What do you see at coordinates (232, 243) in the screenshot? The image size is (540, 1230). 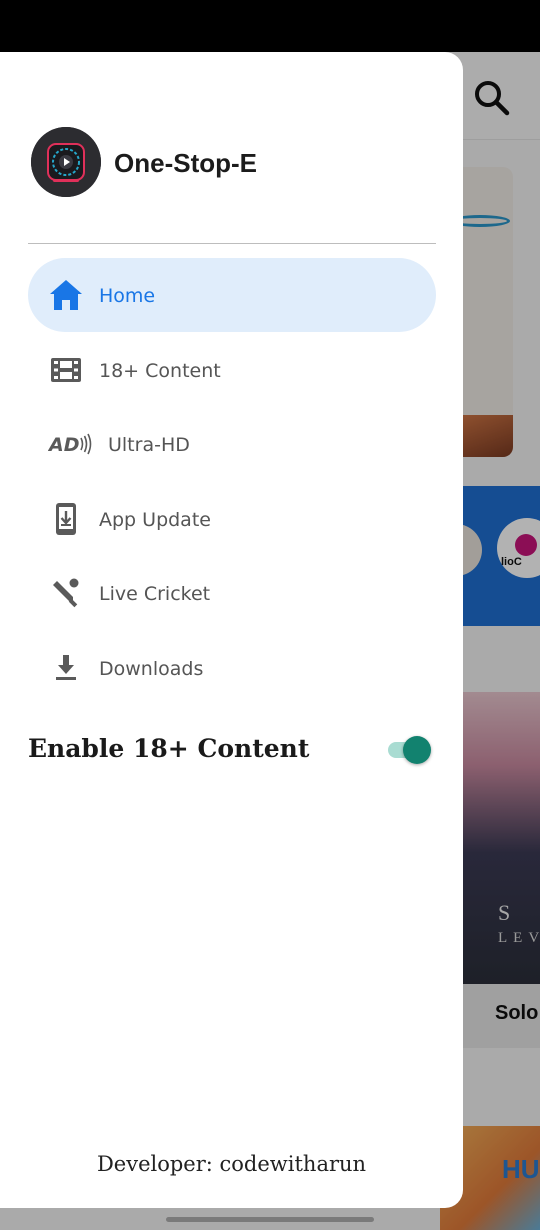 I see `divider` at bounding box center [232, 243].